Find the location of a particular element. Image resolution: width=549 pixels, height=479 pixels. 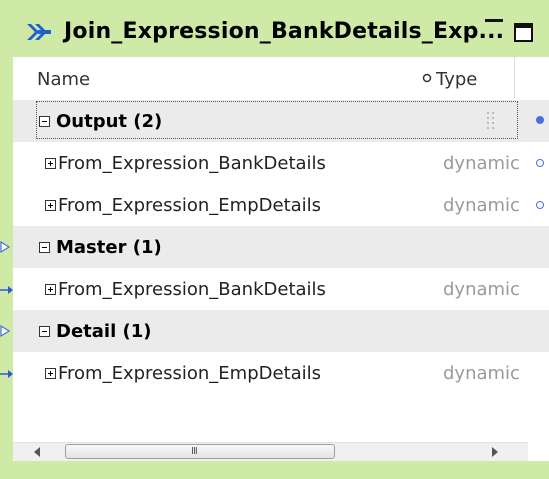

group-label: Detail (1) is located at coordinates (104, 331).